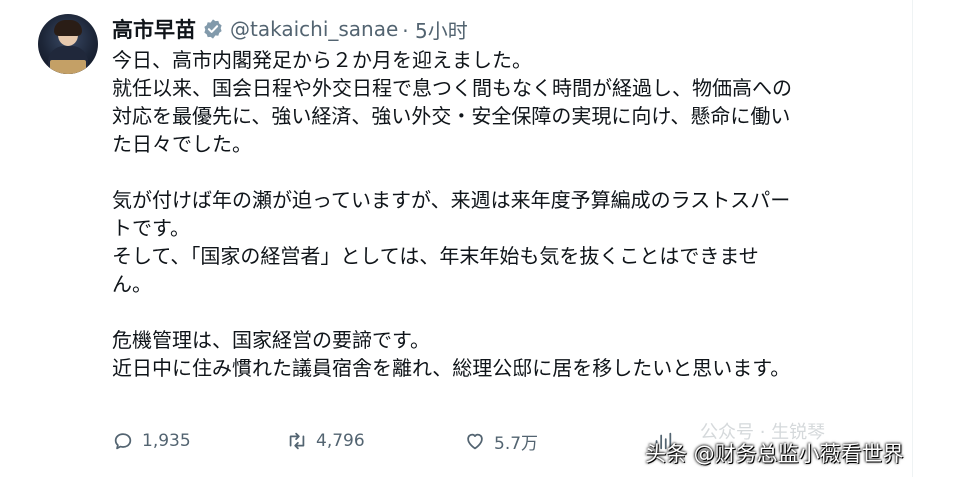  I want to click on author-name: 高市早苗, so click(154, 29).